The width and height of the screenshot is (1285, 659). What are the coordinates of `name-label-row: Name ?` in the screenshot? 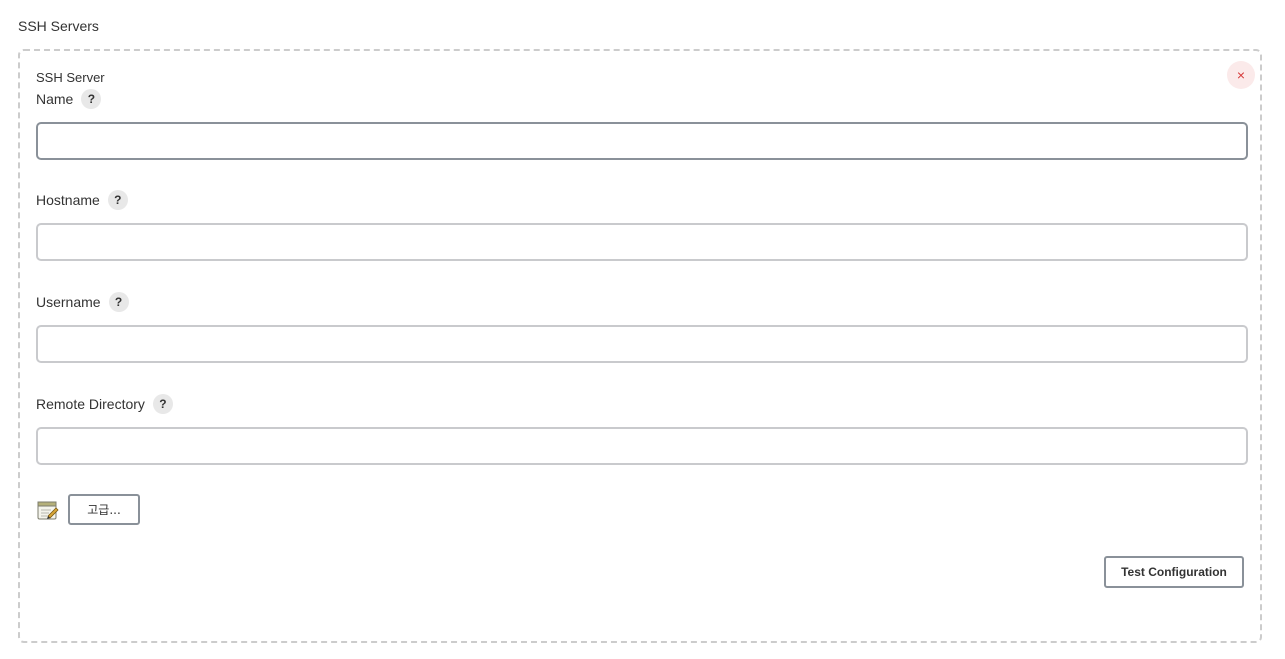 It's located at (69, 99).